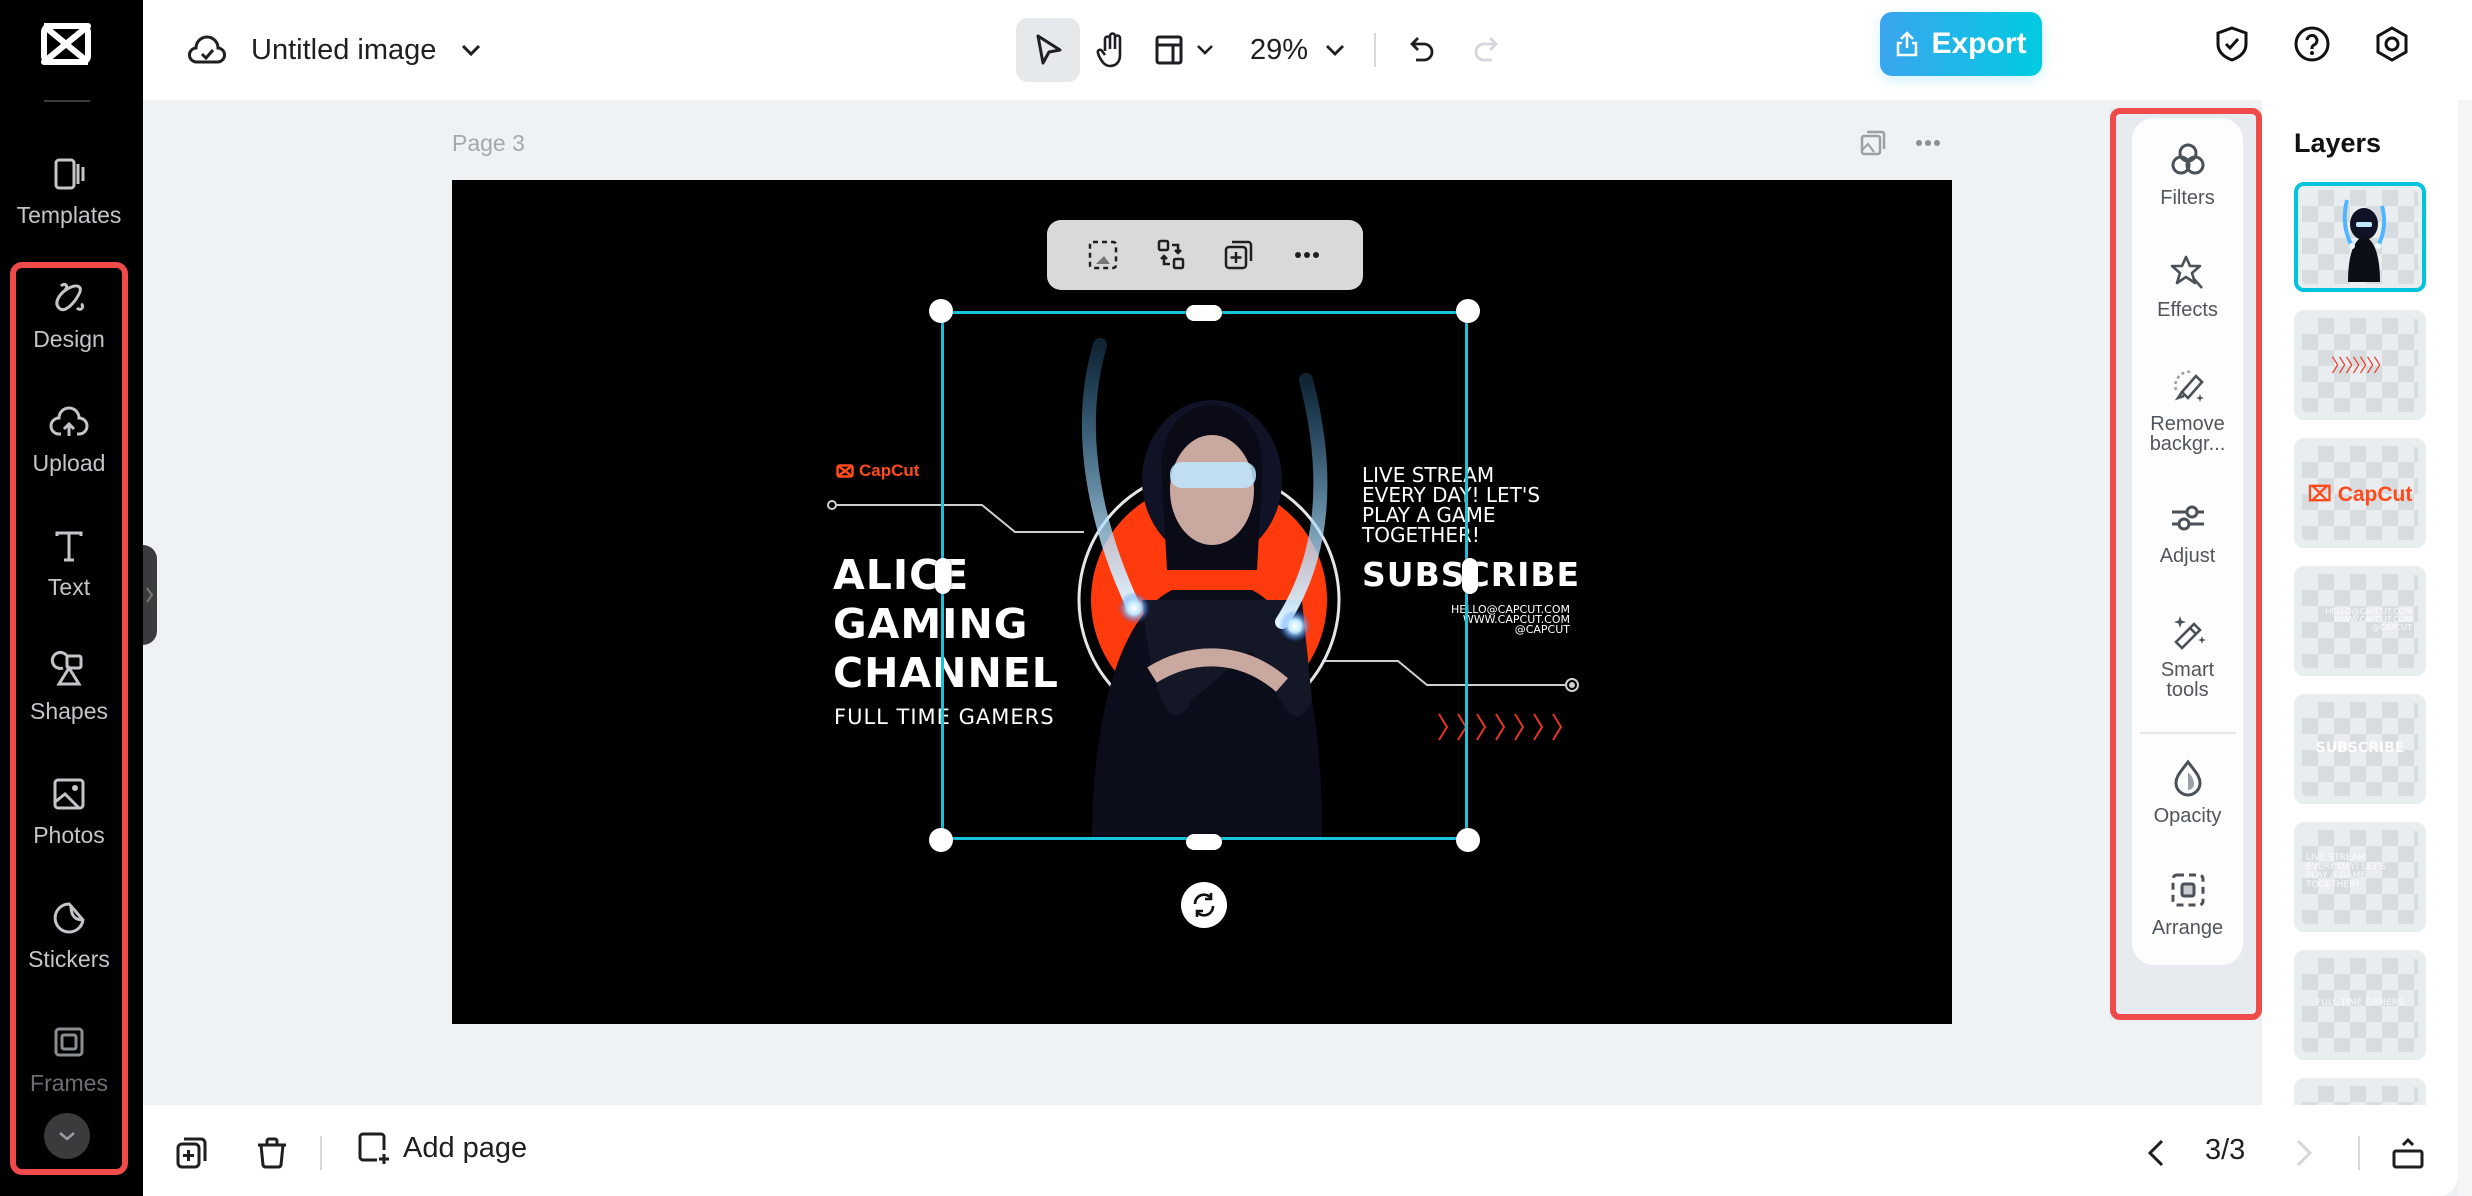 Image resolution: width=2472 pixels, height=1196 pixels. What do you see at coordinates (69, 339) in the screenshot?
I see `sidebar-item-label: Design` at bounding box center [69, 339].